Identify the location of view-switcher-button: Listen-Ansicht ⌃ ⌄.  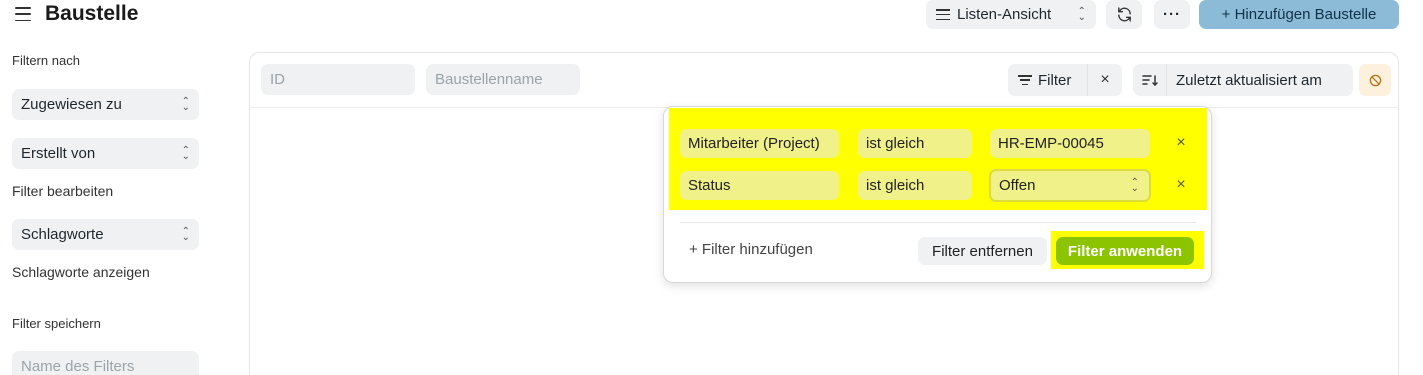
(1011, 14).